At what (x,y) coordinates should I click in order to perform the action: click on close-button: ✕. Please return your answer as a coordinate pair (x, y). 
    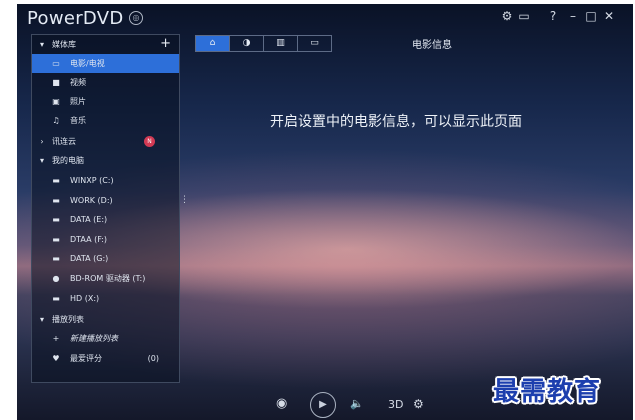
    Looking at the image, I should click on (609, 16).